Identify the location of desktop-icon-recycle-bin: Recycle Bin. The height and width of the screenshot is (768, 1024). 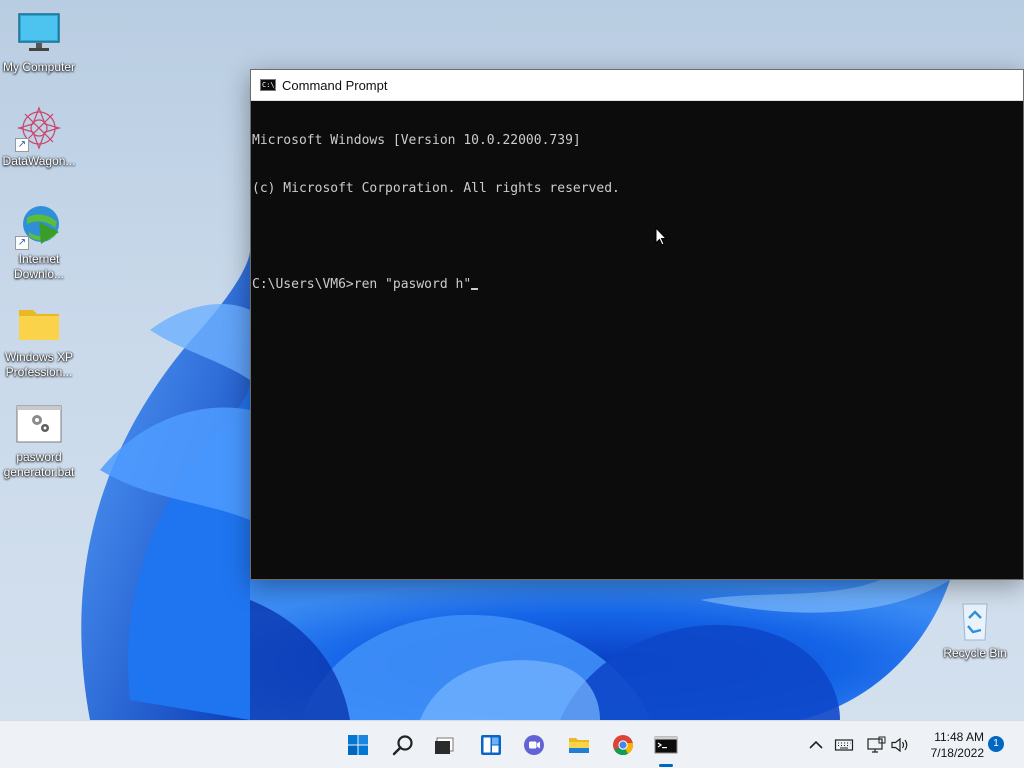
(975, 628).